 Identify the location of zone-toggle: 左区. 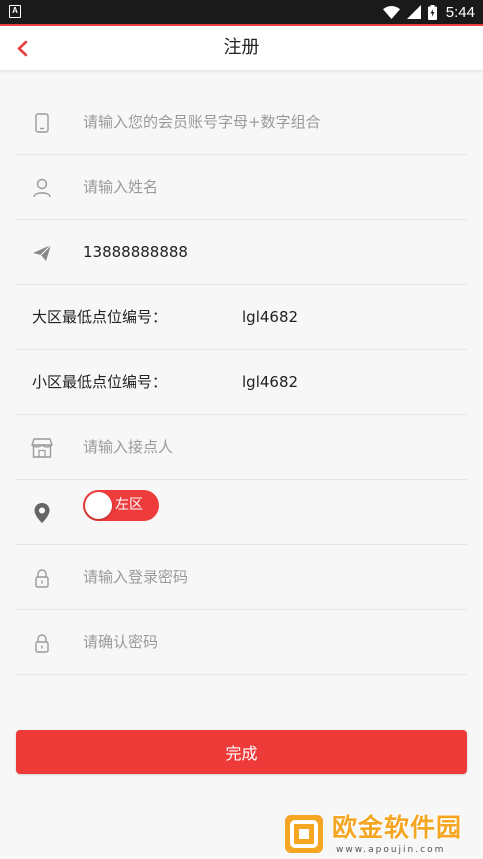
(121, 505).